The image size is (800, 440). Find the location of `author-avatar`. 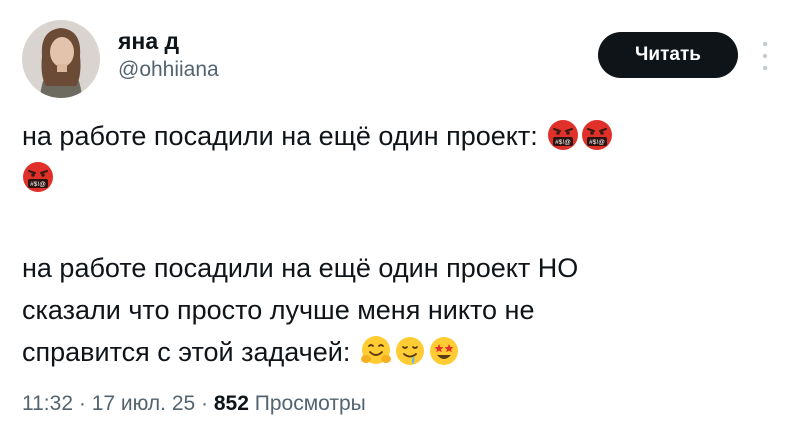

author-avatar is located at coordinates (61, 59).